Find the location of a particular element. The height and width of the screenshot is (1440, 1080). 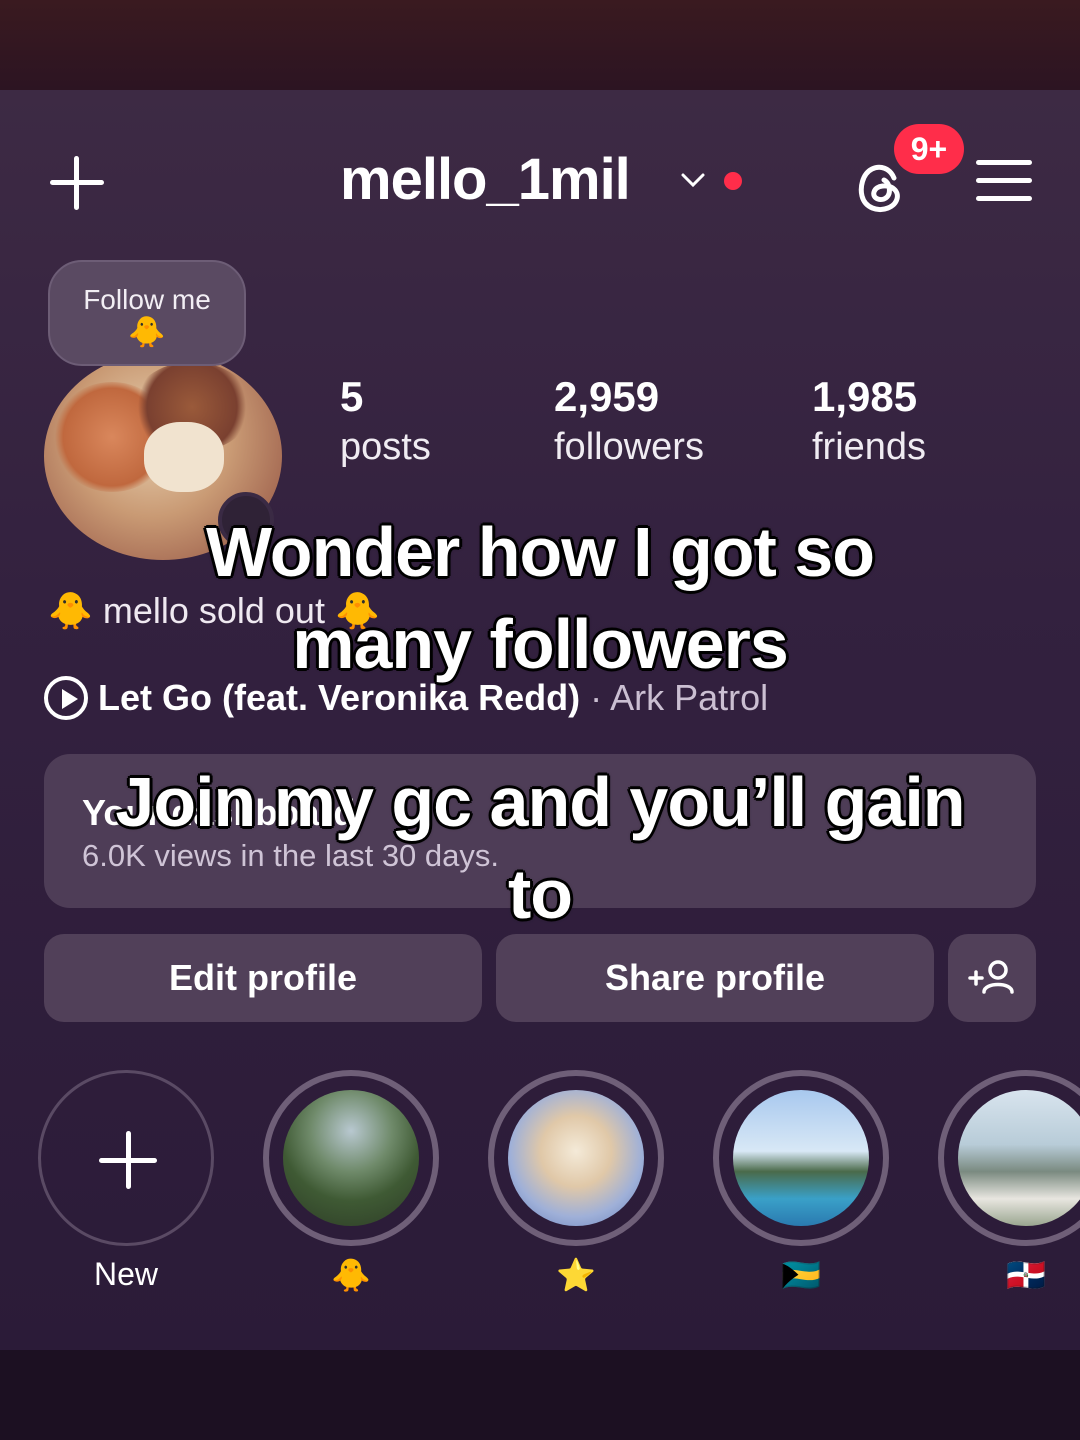

note-emoji: 🐥 is located at coordinates (147, 332).